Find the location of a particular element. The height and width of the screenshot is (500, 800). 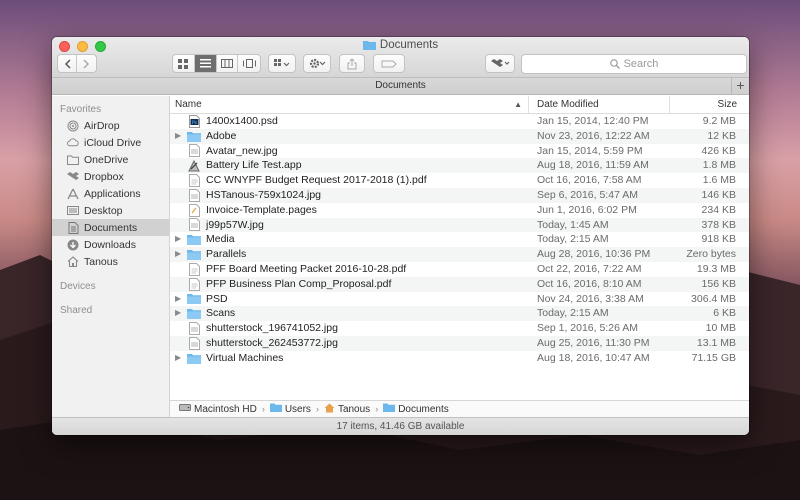

column-view-button is located at coordinates (228, 63).